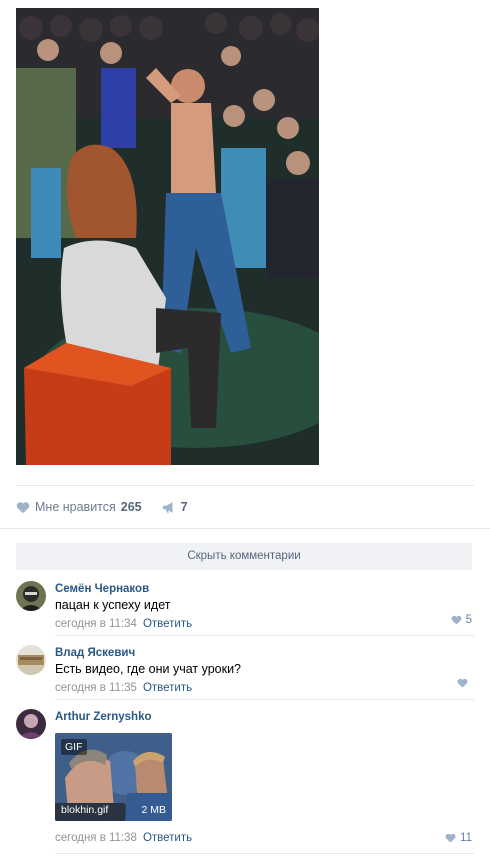  I want to click on megaphone-icon, so click(167, 507).